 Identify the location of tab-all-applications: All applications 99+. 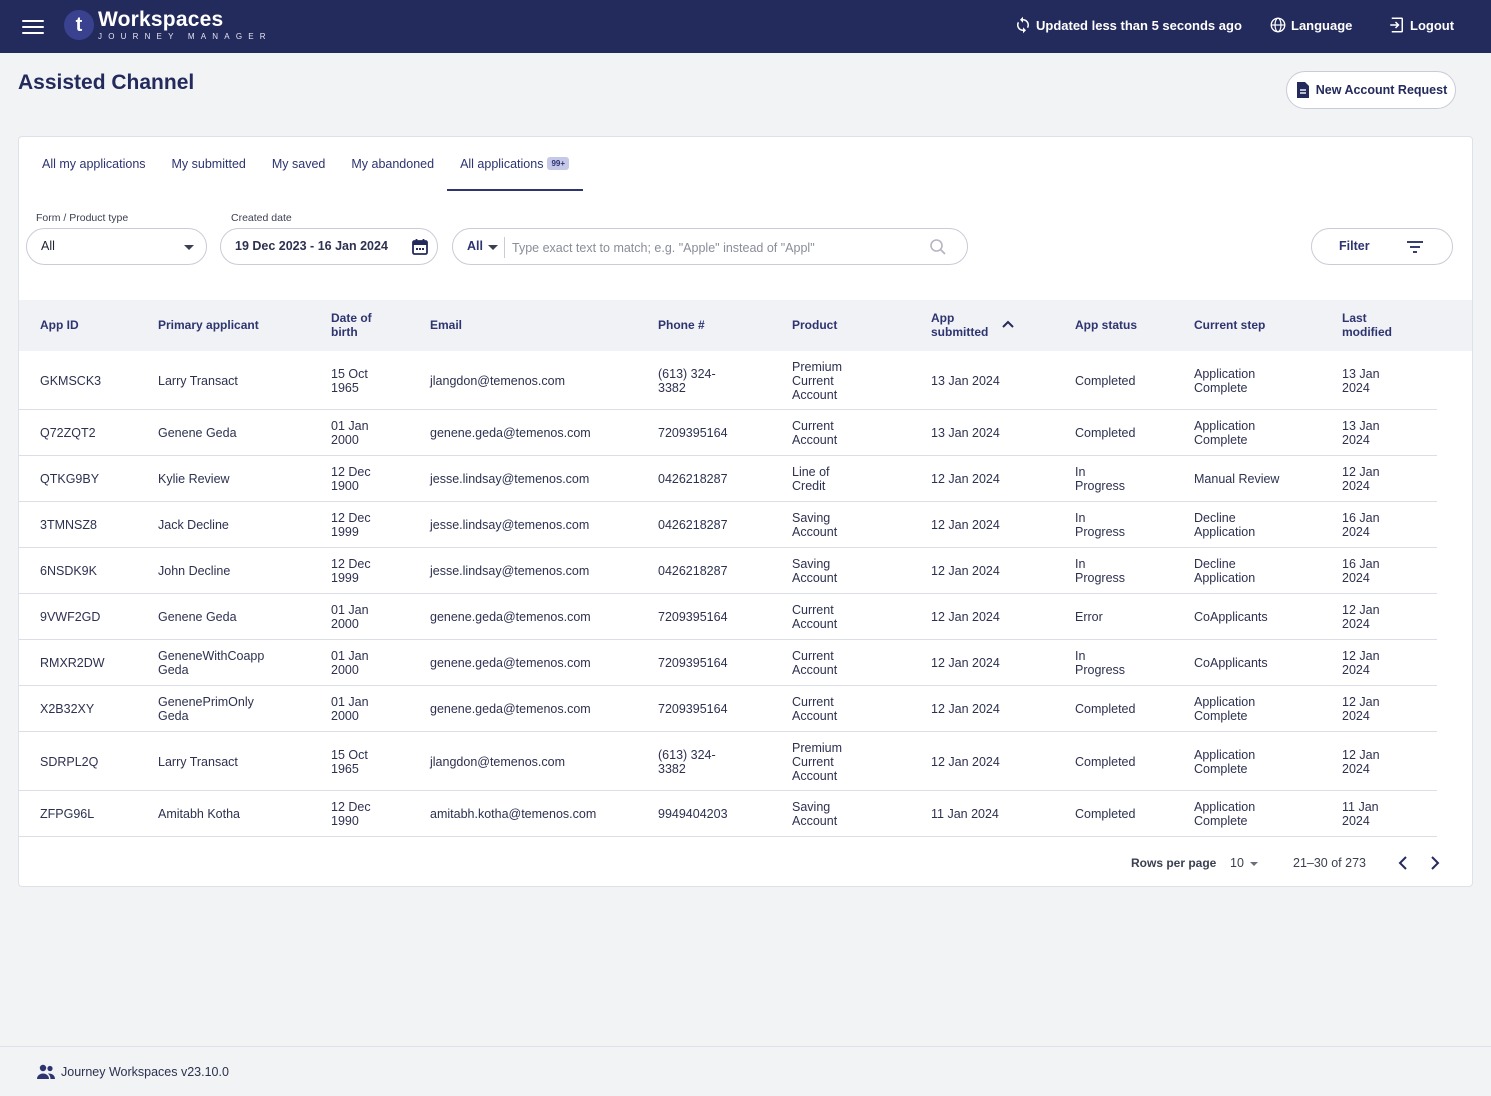
(515, 164).